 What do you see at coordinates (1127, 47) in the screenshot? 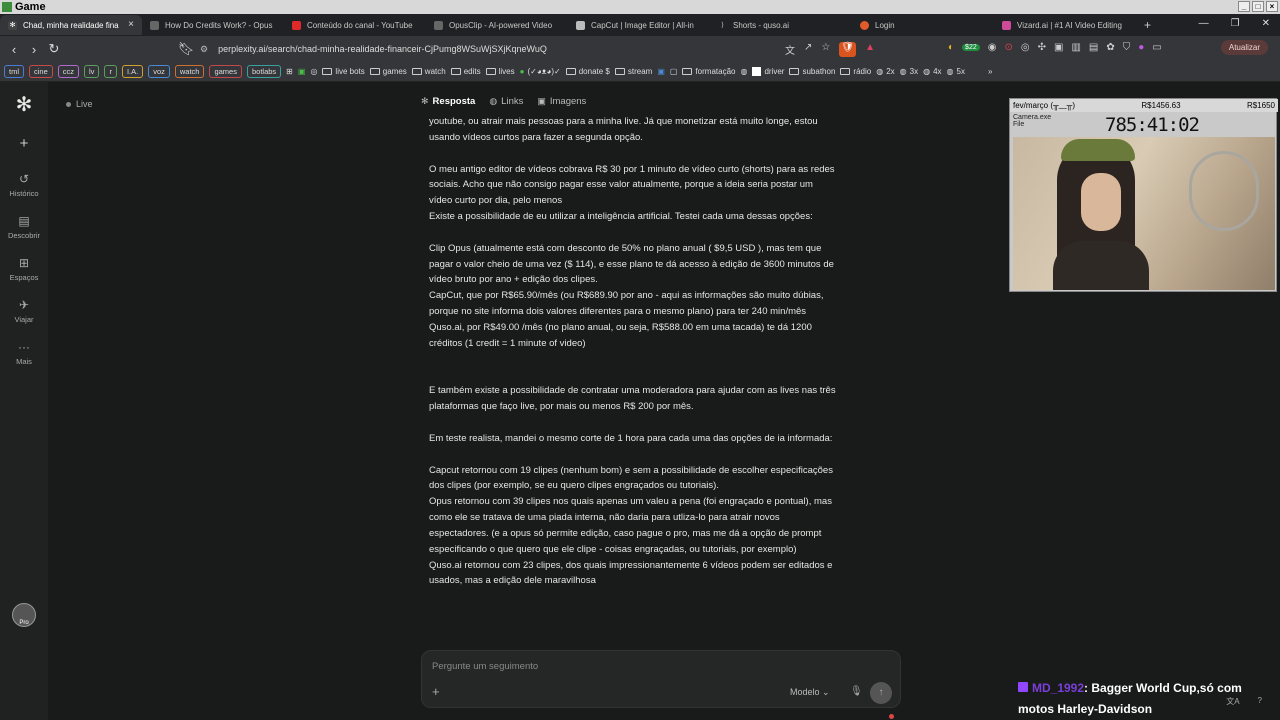
I see `vpn-icon: ⛉` at bounding box center [1127, 47].